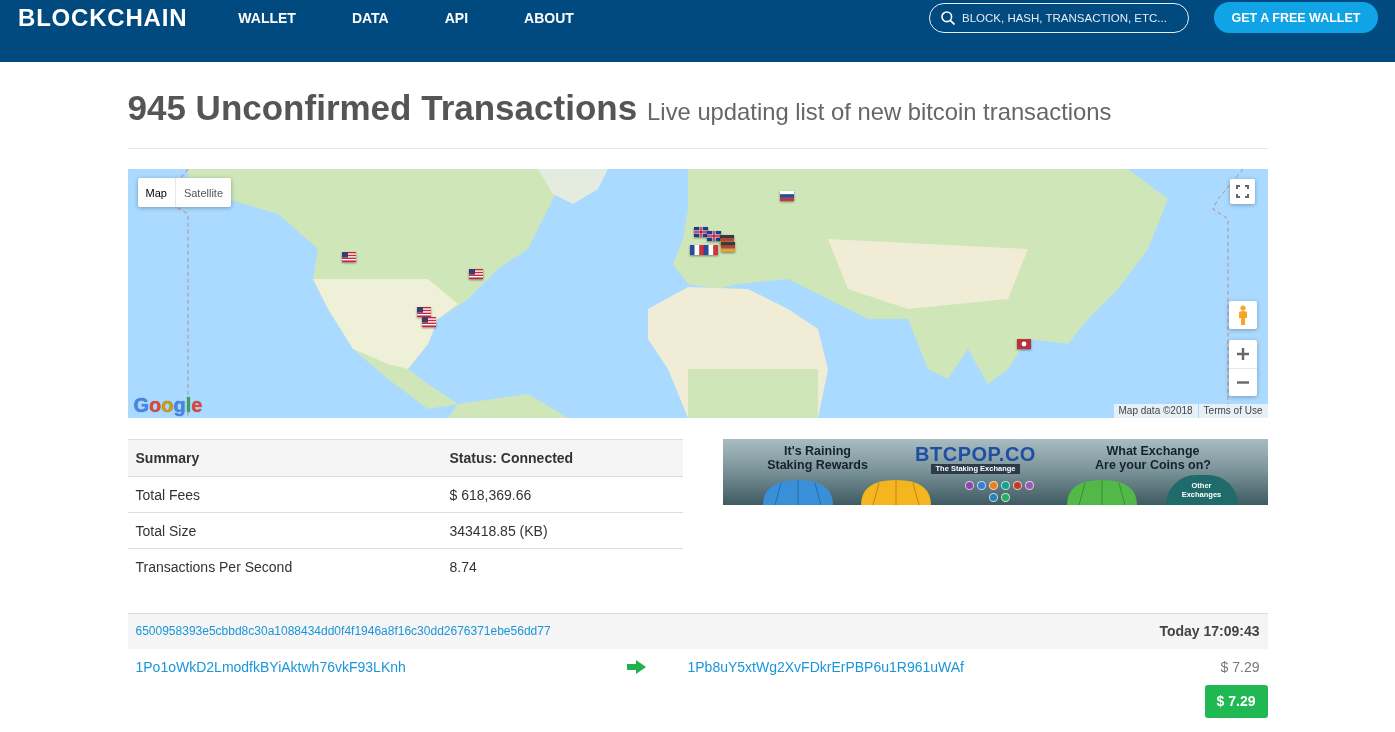  I want to click on search-icon, so click(948, 17).